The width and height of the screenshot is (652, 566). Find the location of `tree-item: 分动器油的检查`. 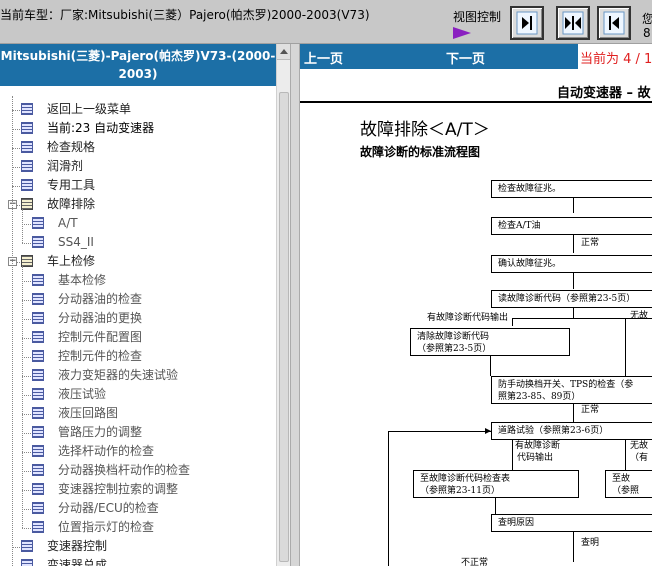

tree-item: 分动器油的检查 is located at coordinates (154, 299).